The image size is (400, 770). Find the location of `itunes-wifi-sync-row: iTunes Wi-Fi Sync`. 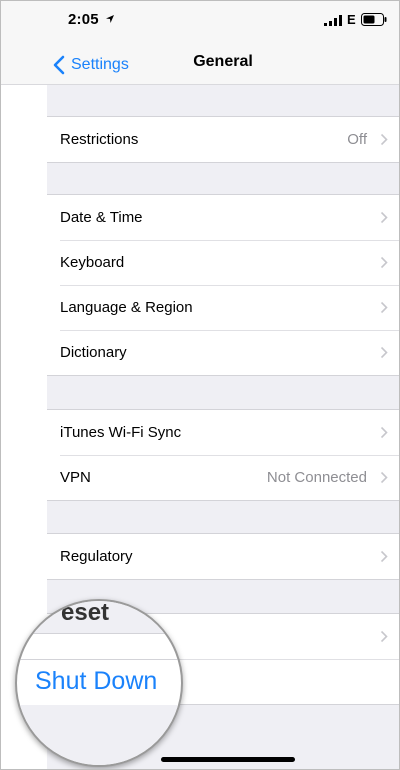

itunes-wifi-sync-row: iTunes Wi-Fi Sync is located at coordinates (223, 432).